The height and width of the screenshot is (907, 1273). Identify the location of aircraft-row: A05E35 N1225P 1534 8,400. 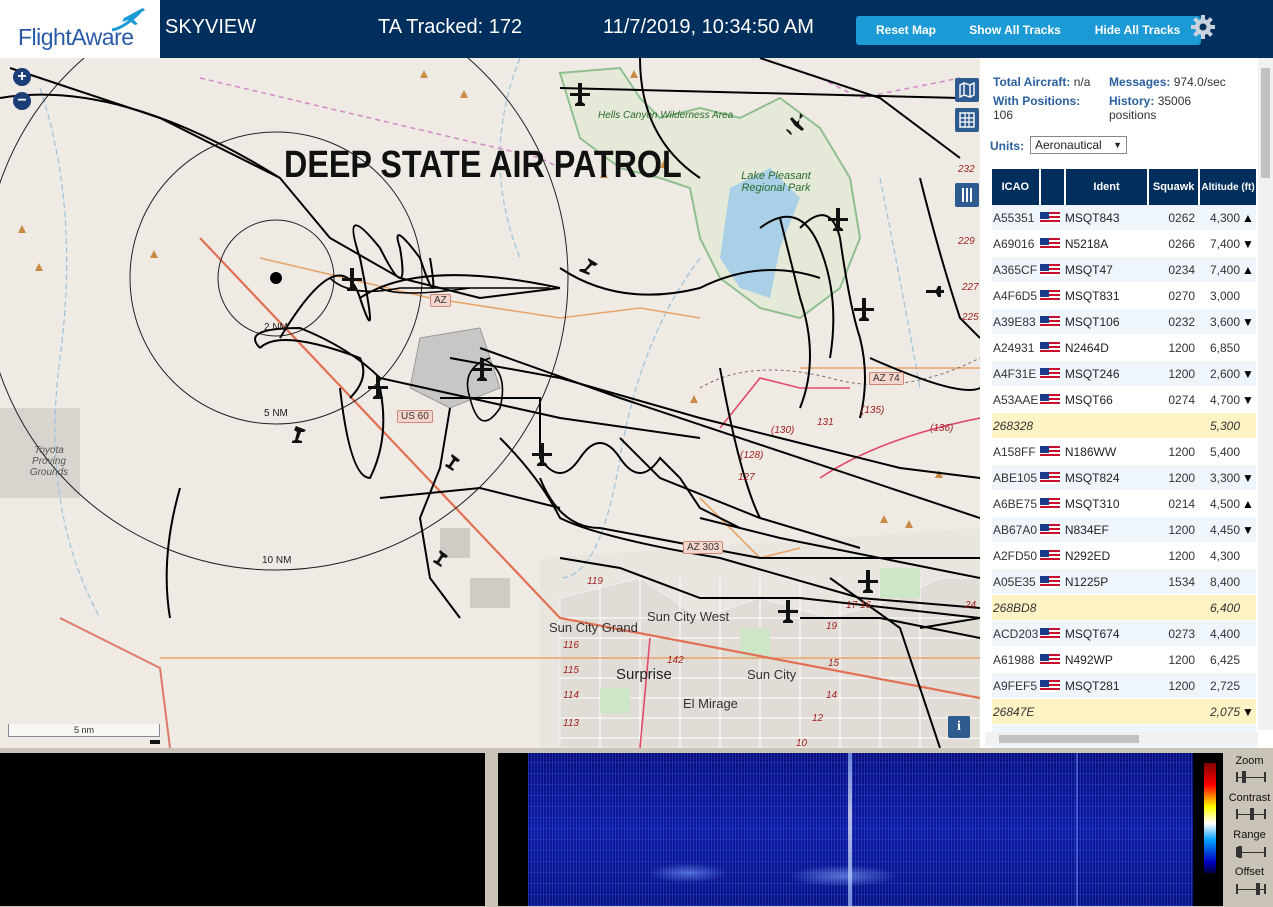
(1124, 581).